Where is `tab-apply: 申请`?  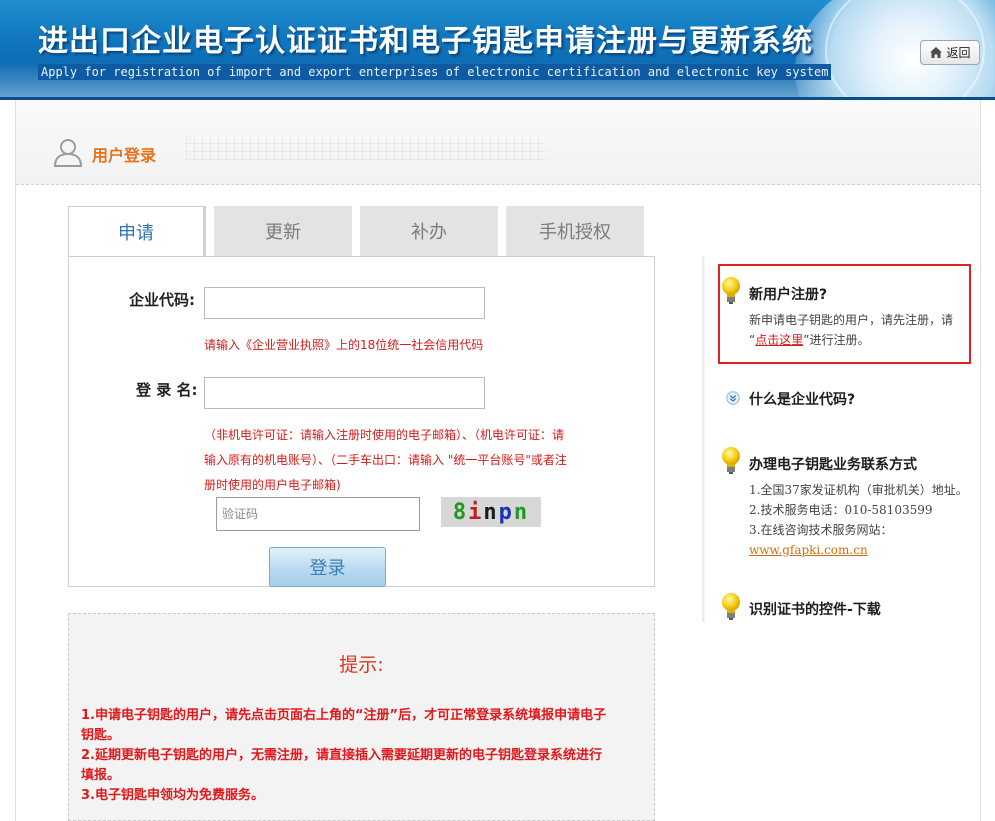
tab-apply: 申请 is located at coordinates (137, 231).